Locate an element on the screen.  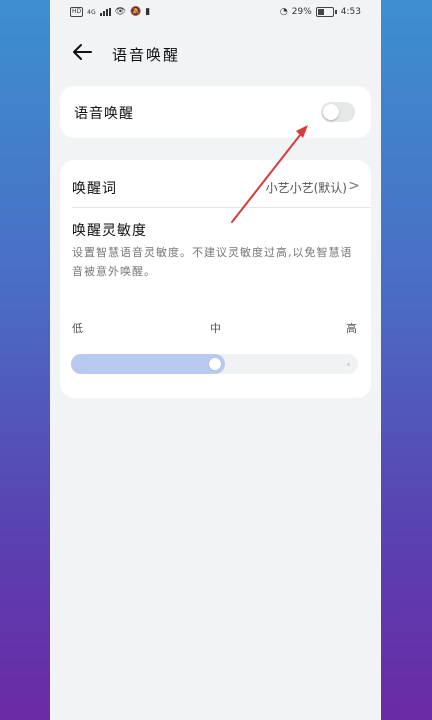
battery-icon is located at coordinates (326, 12).